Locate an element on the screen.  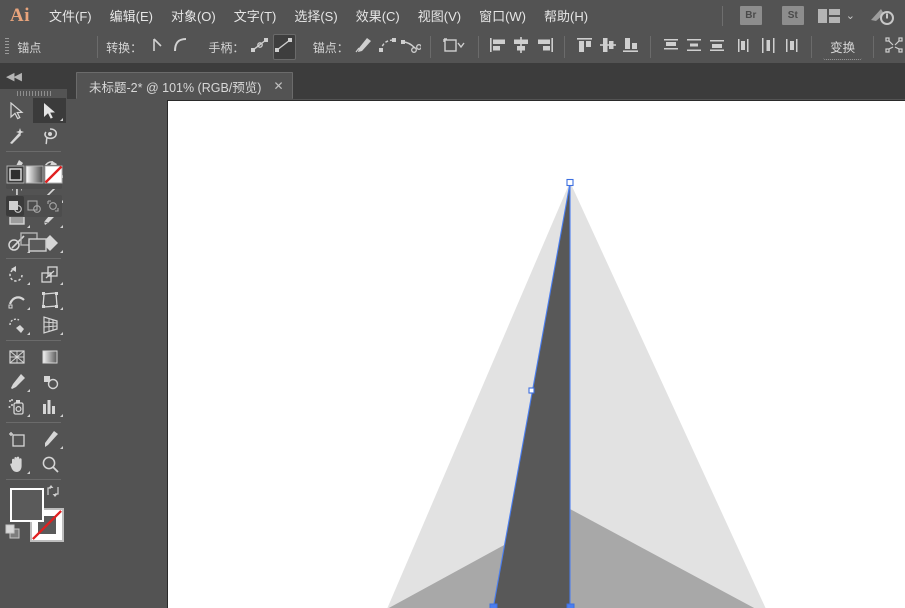
connect-anchors-button is located at coordinates (387, 47).